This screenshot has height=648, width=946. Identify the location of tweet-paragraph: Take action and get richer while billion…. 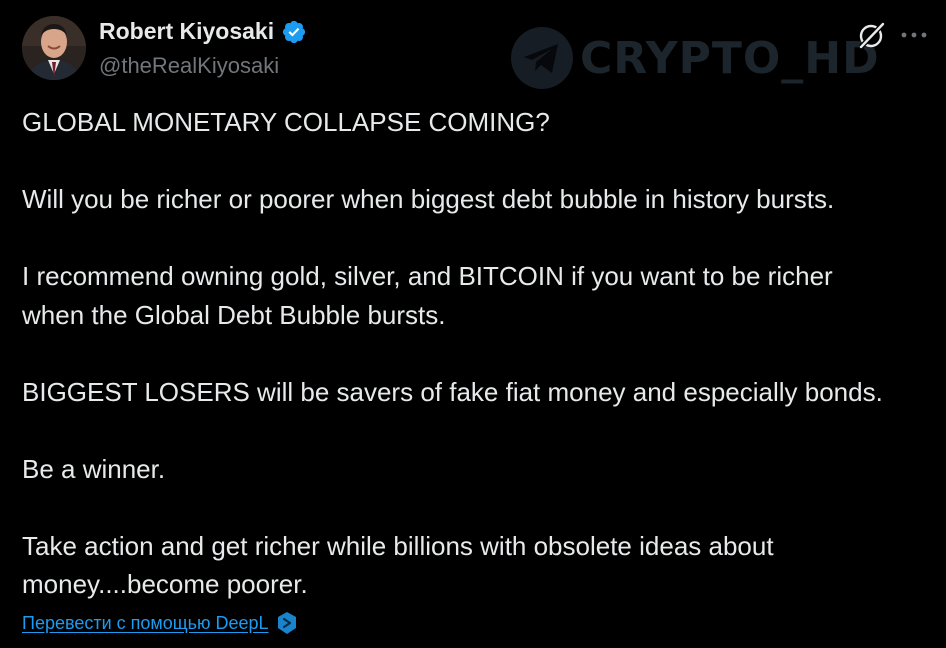
(479, 565).